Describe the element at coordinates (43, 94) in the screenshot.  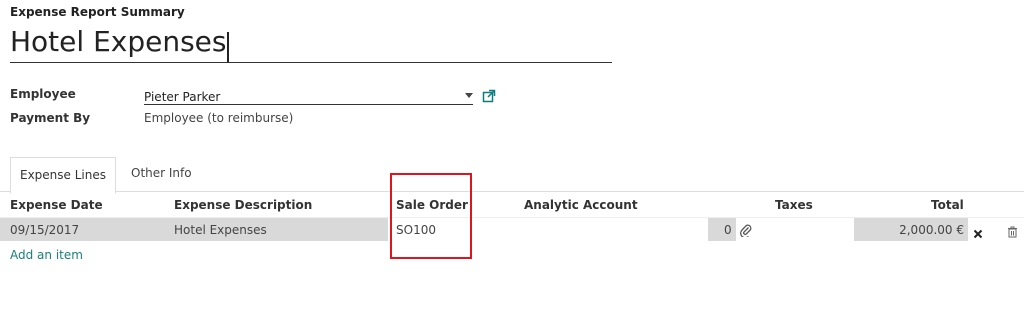
I see `employee-label: Employee` at that location.